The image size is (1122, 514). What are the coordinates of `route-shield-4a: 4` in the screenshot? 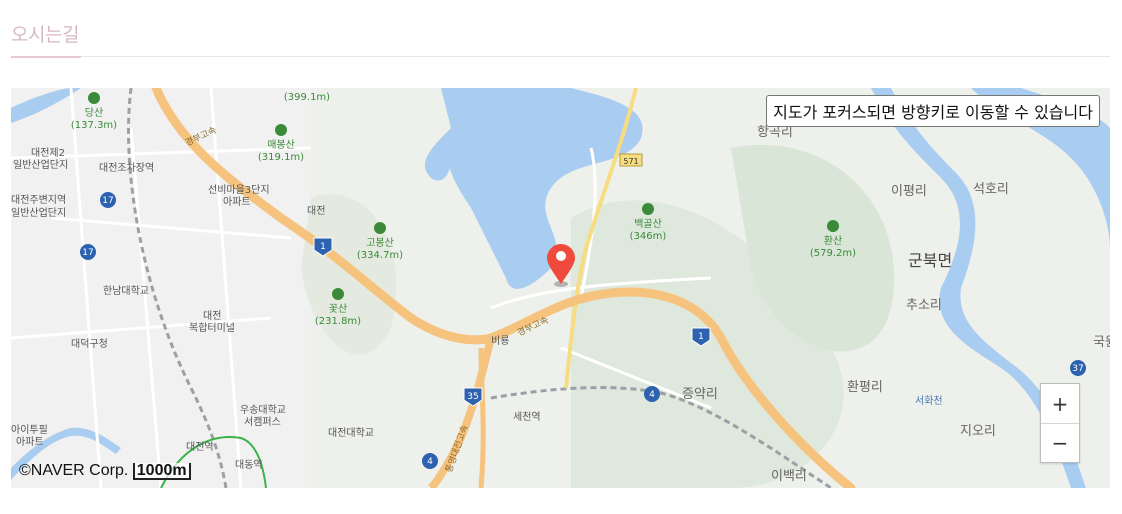 It's located at (652, 394).